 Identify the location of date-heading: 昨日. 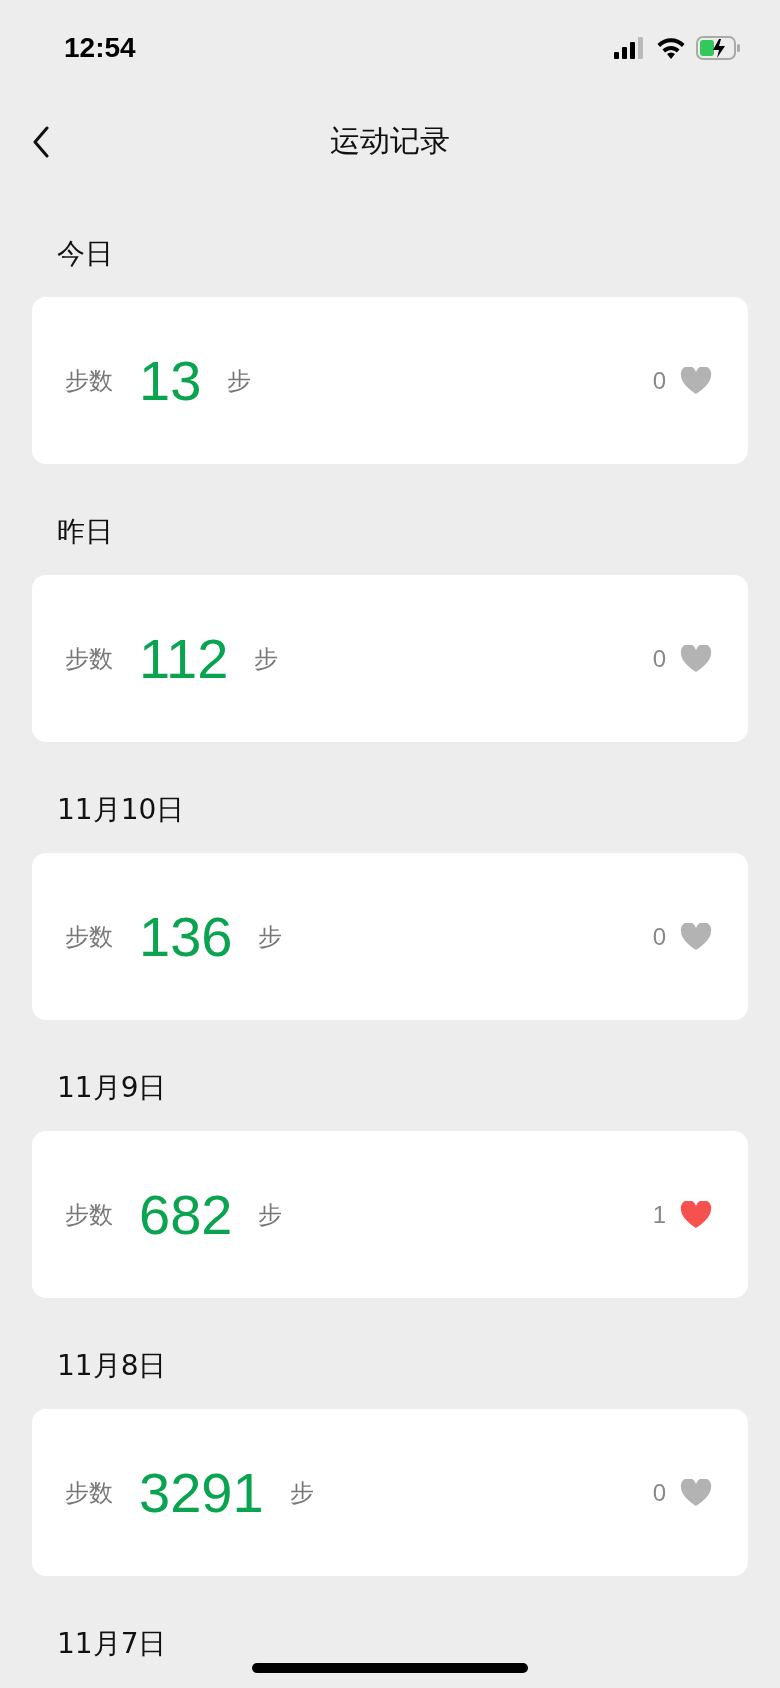
(85, 531).